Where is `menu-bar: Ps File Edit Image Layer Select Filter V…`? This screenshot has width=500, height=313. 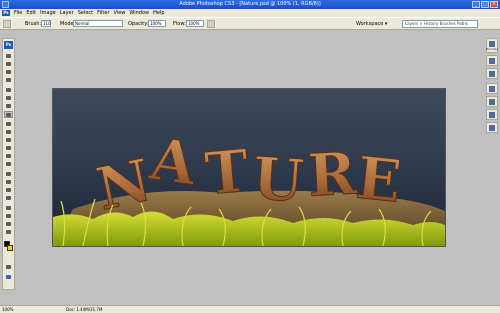
menu-bar: Ps File Edit Image Layer Select Filter V… is located at coordinates (250, 13).